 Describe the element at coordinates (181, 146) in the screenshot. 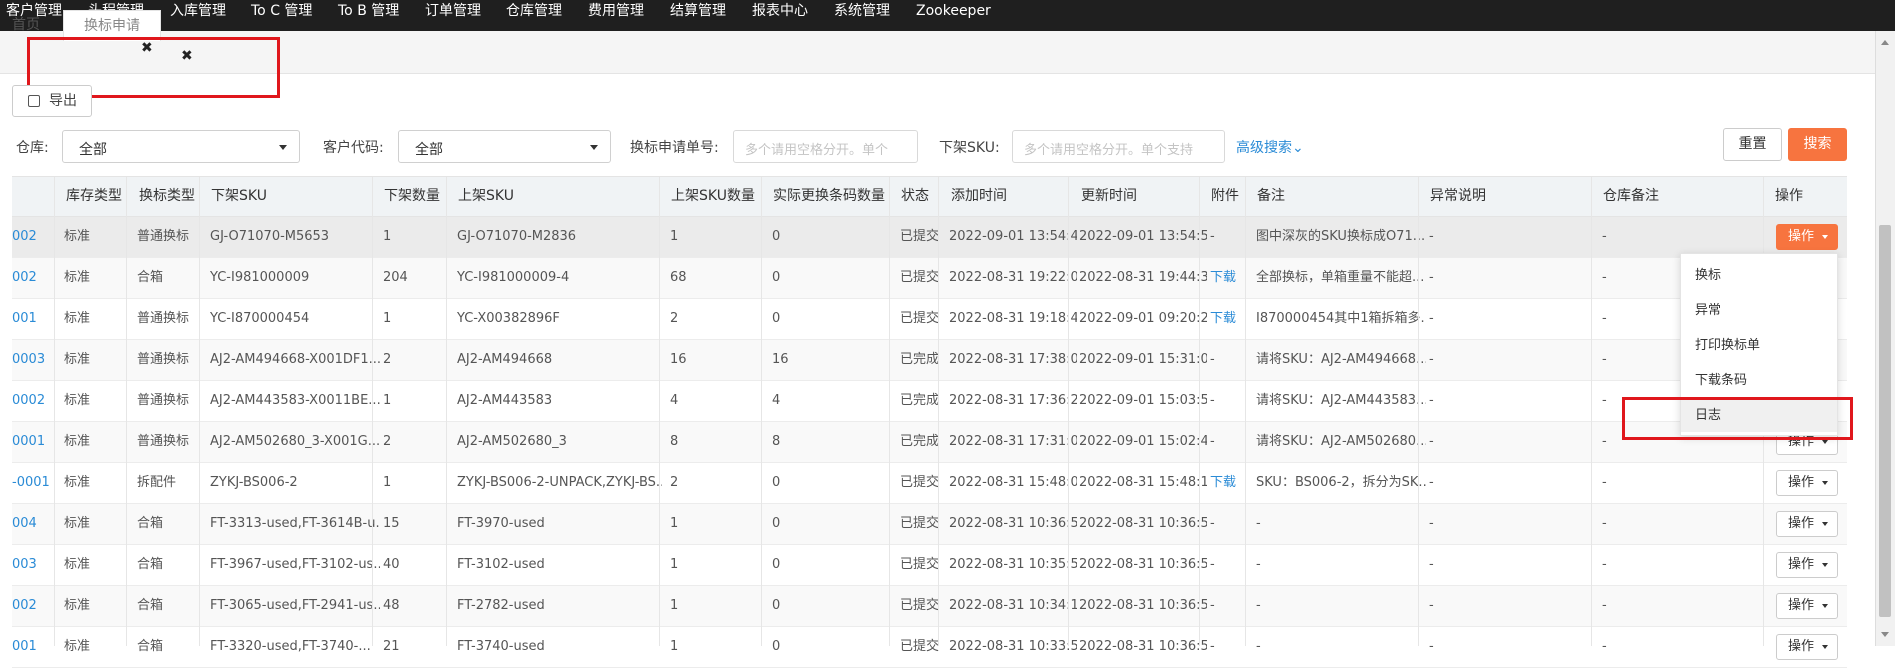

I see `warehouse-select: 全部` at that location.